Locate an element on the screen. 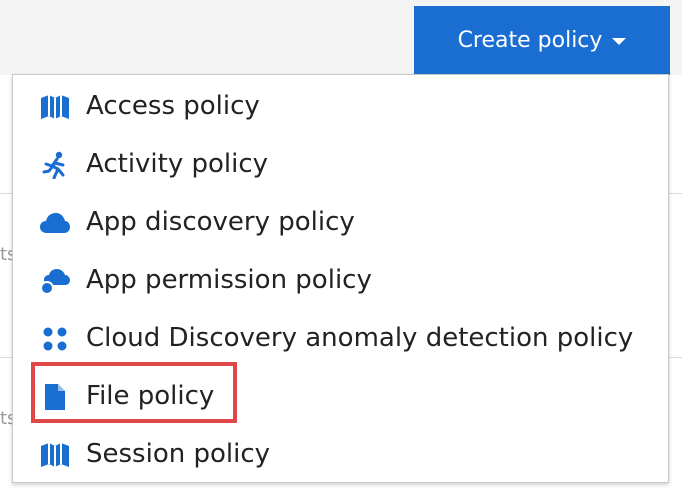  menu-item-cloud-discovery-anomaly-policy: Cloud Discovery anomaly detection policy is located at coordinates (340, 338).